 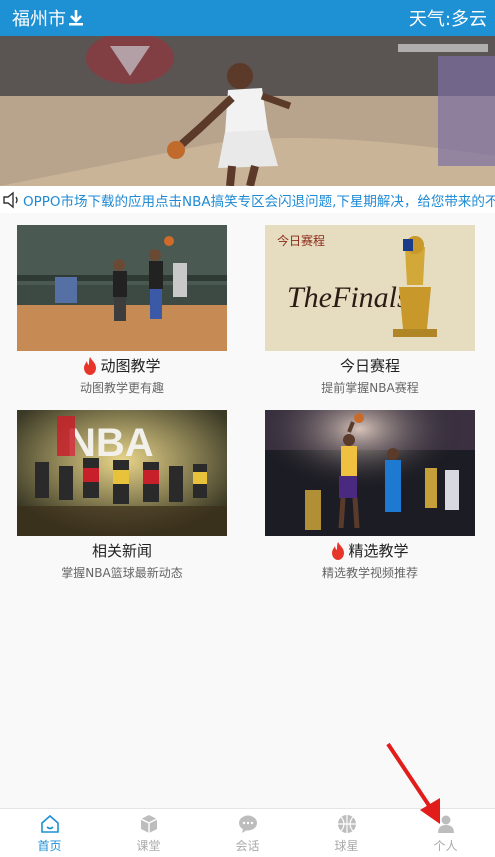 I want to click on schedule-stamp-text: 今日赛程, so click(x=301, y=240).